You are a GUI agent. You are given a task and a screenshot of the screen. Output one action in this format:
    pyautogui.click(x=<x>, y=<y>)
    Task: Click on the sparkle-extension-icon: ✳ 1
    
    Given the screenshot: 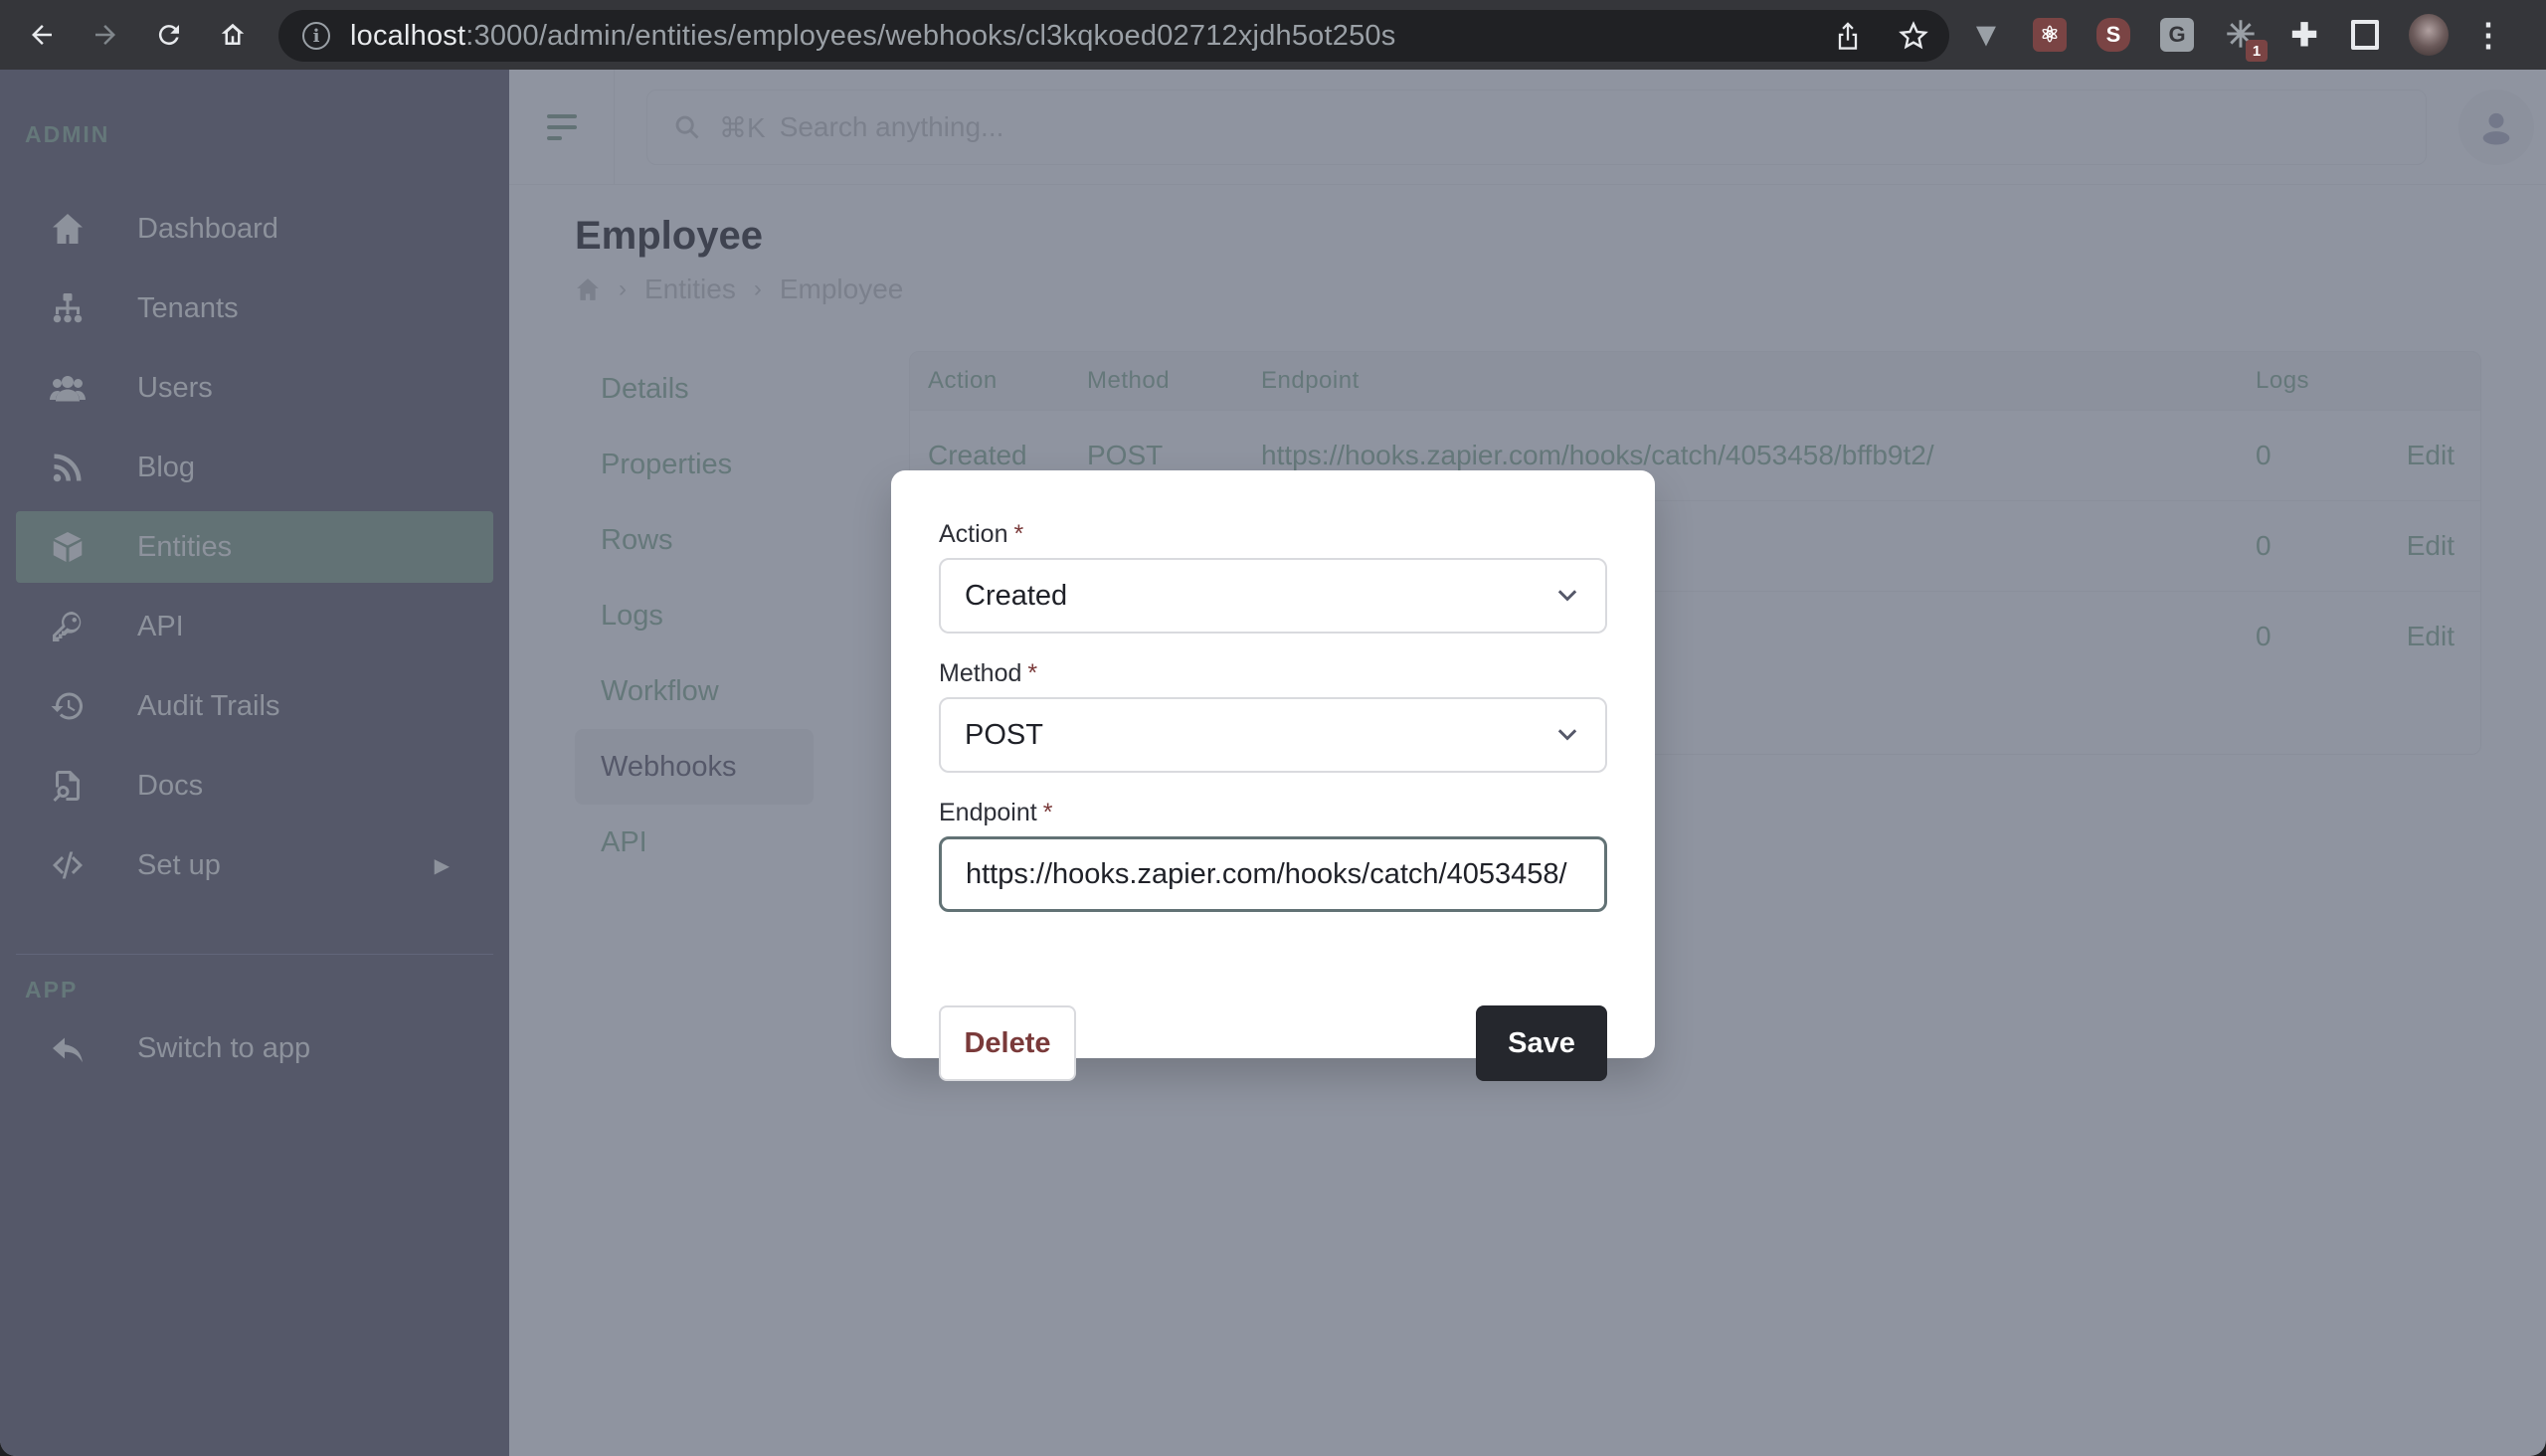 What is the action you would take?
    pyautogui.click(x=2246, y=38)
    